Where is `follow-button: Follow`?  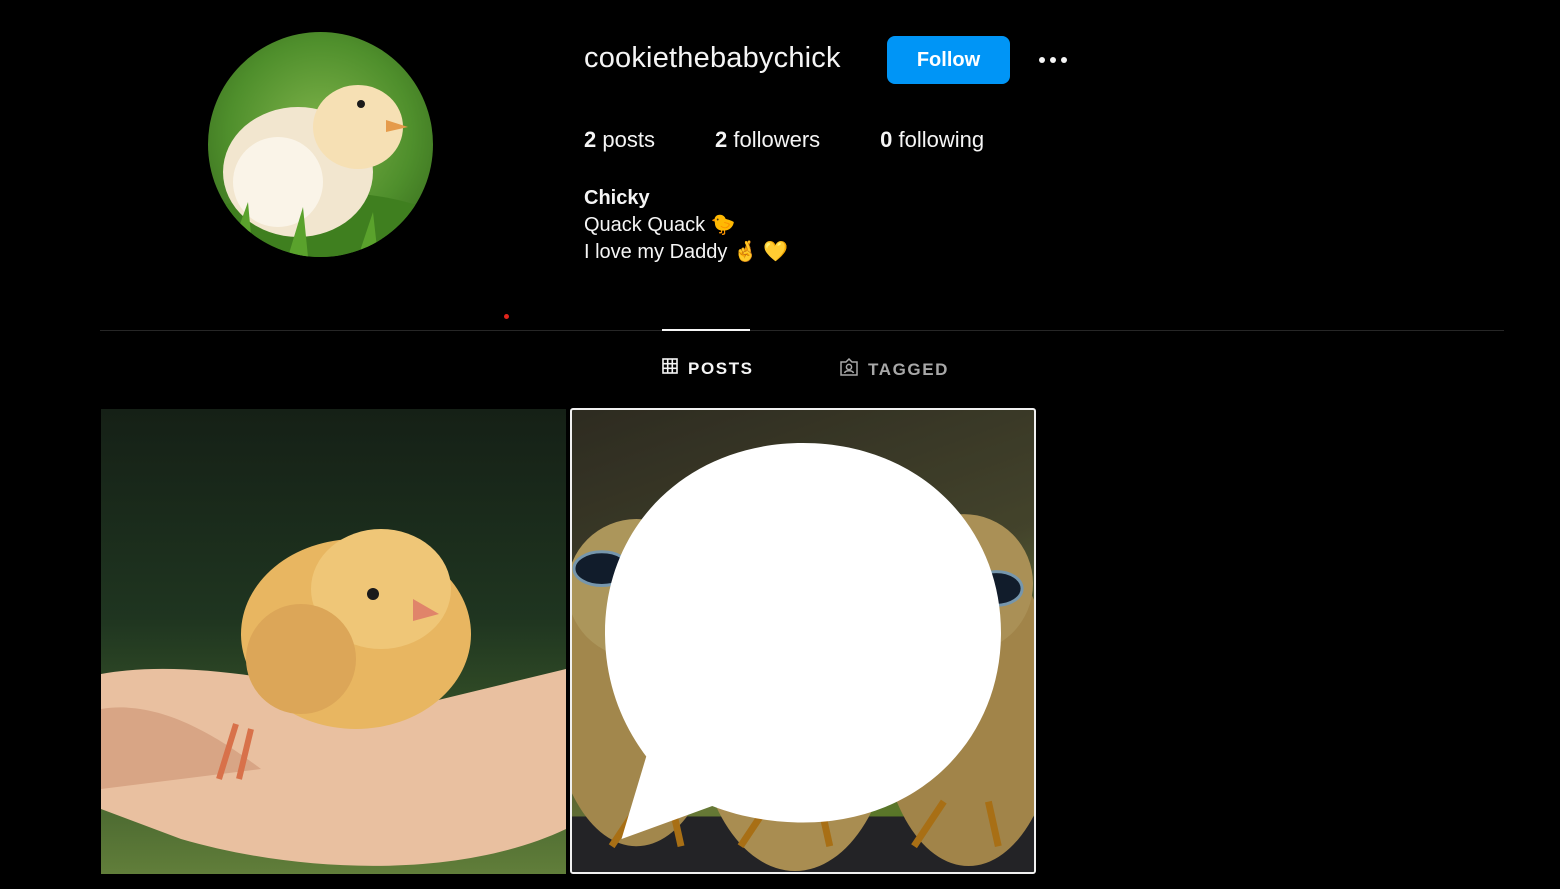
follow-button: Follow is located at coordinates (948, 60).